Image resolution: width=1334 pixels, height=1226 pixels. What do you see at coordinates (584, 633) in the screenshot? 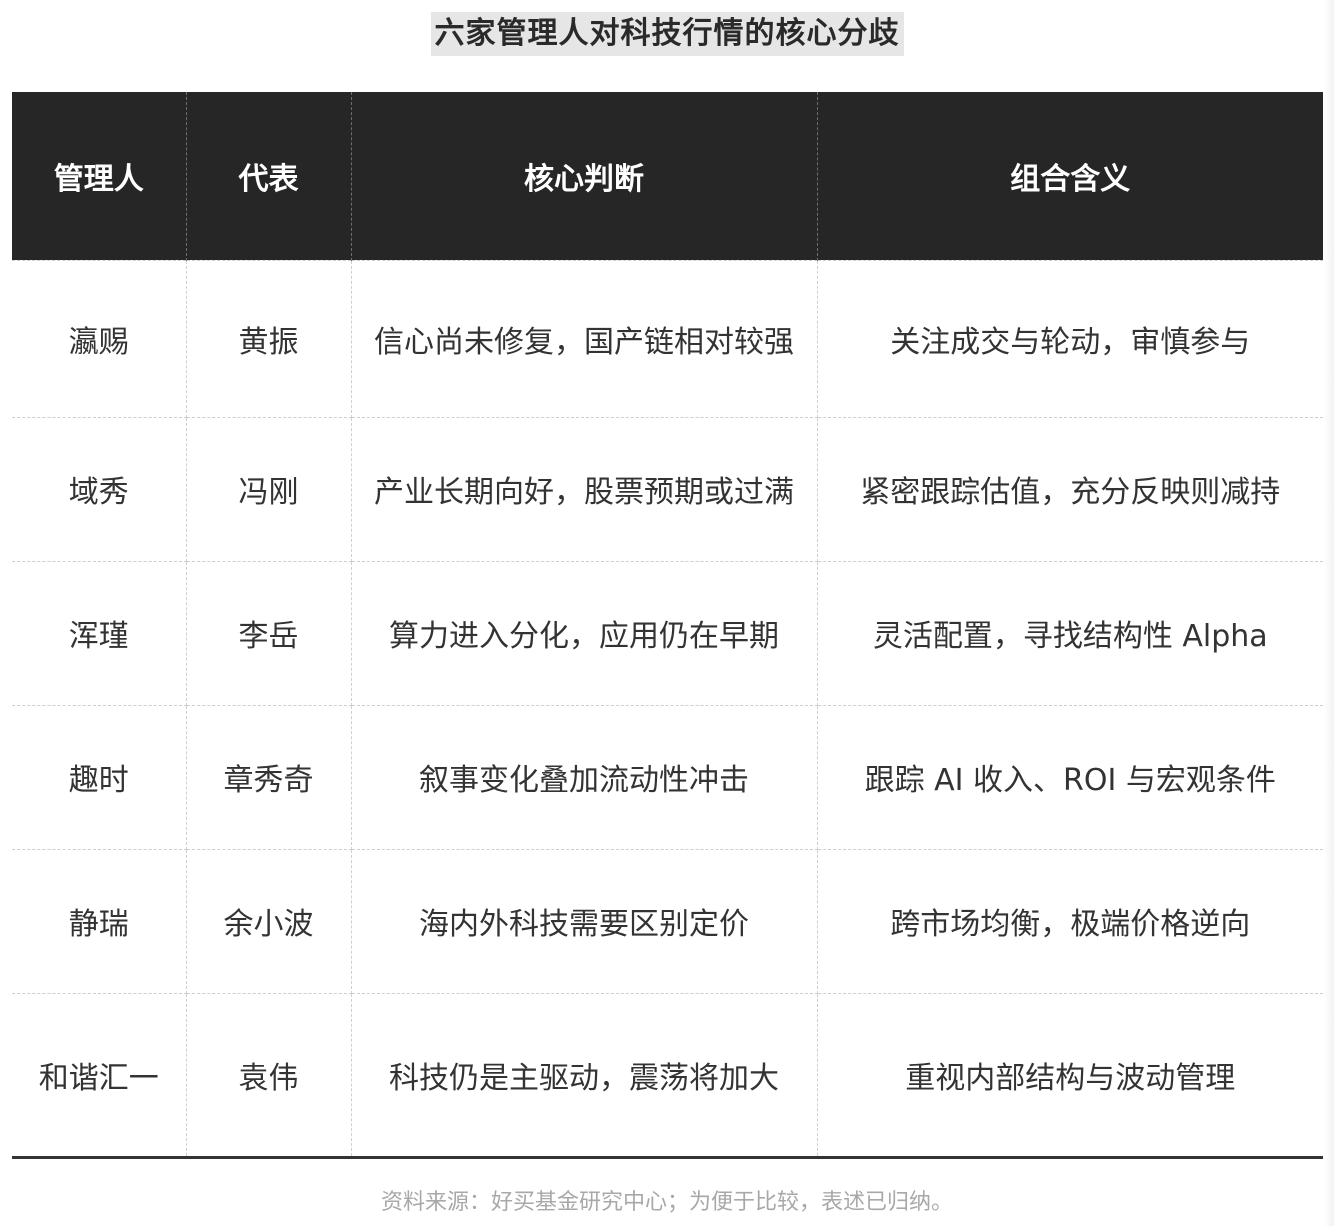
I see `cell-judgment: 算力进入分化，应用仍在早期` at bounding box center [584, 633].